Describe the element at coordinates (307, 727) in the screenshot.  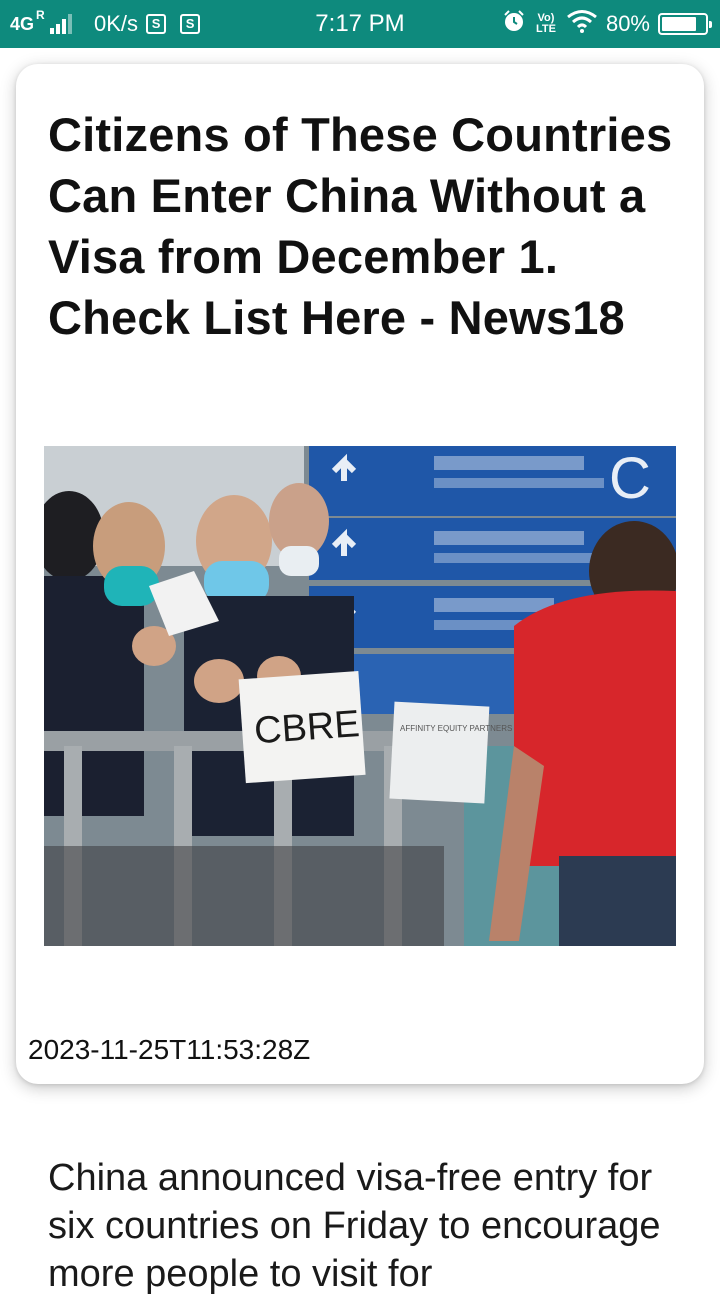
I see `sign-cbre: CBRE` at that location.